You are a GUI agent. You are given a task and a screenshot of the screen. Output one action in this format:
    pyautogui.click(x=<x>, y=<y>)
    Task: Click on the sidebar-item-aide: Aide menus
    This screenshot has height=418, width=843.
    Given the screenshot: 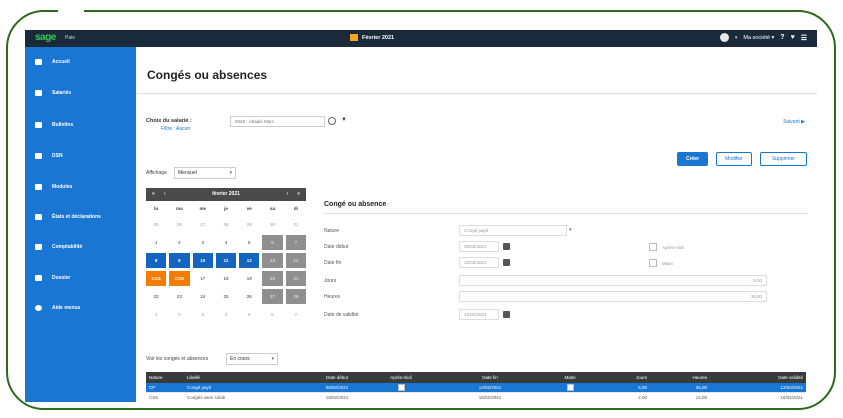 What is the action you would take?
    pyautogui.click(x=57, y=308)
    